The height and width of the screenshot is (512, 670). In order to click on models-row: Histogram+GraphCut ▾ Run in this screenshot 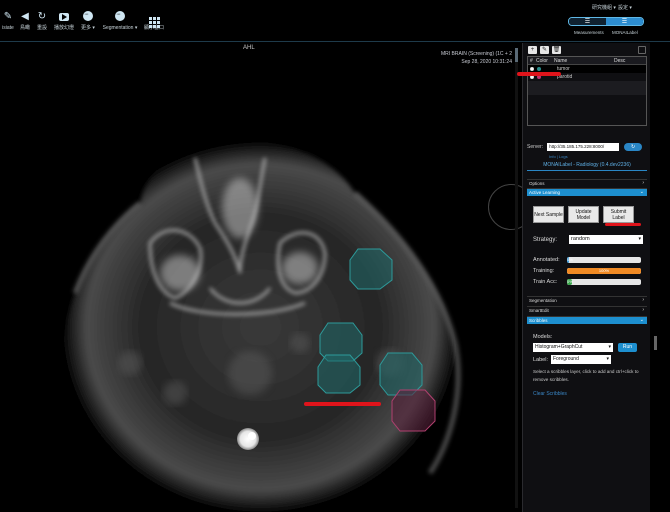, I will do `click(585, 347)`.